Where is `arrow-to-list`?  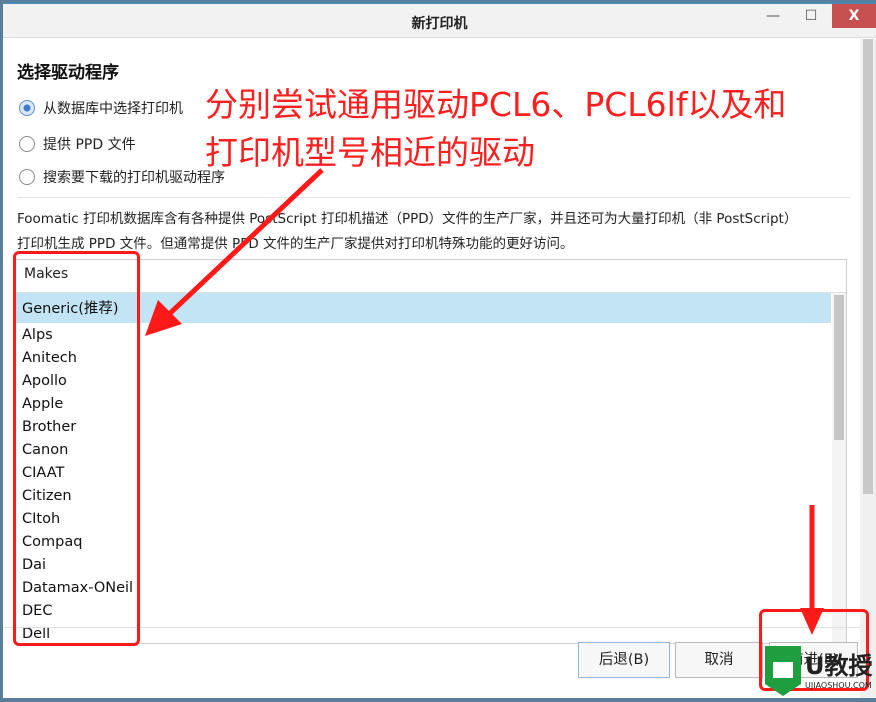
arrow-to-list is located at coordinates (243, 244).